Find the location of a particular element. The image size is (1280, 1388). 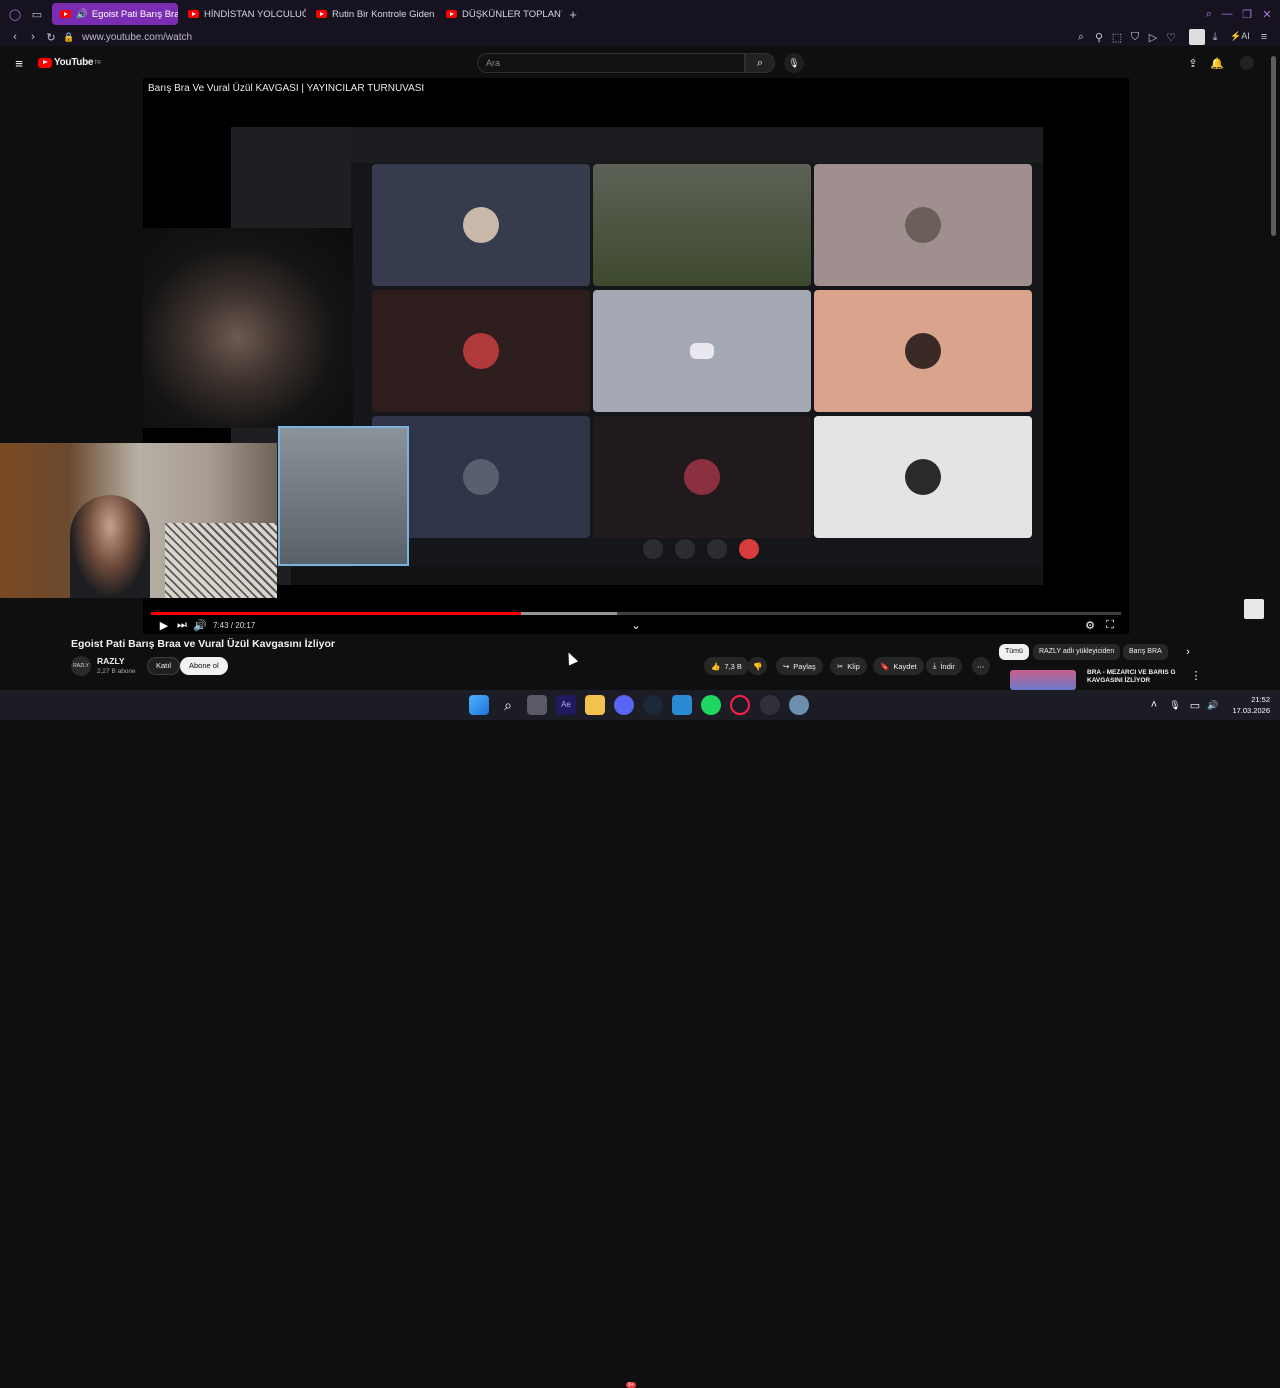

forward-icon: › is located at coordinates (33, 37).